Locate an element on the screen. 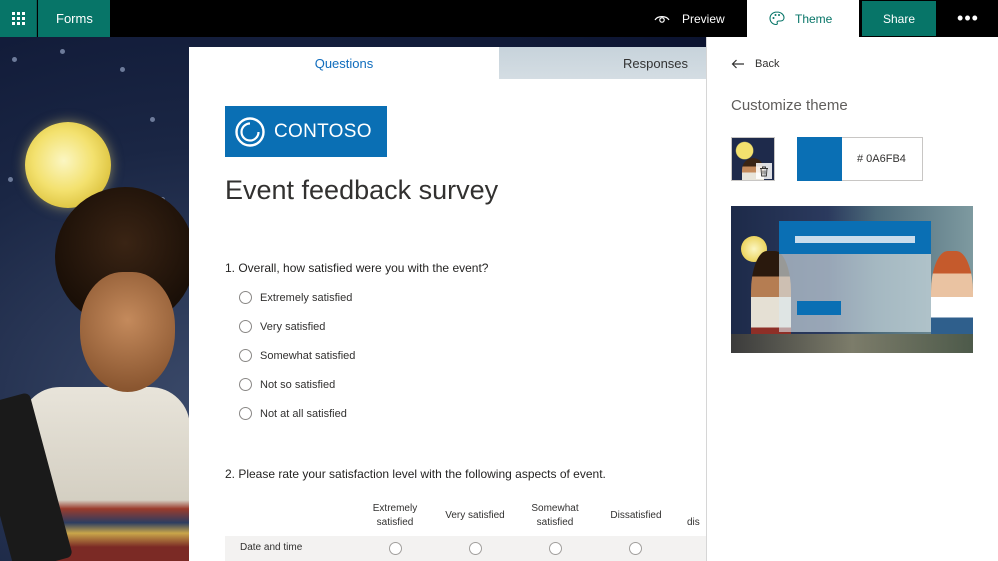 The width and height of the screenshot is (998, 561). form-title: Event feedback survey is located at coordinates (361, 190).